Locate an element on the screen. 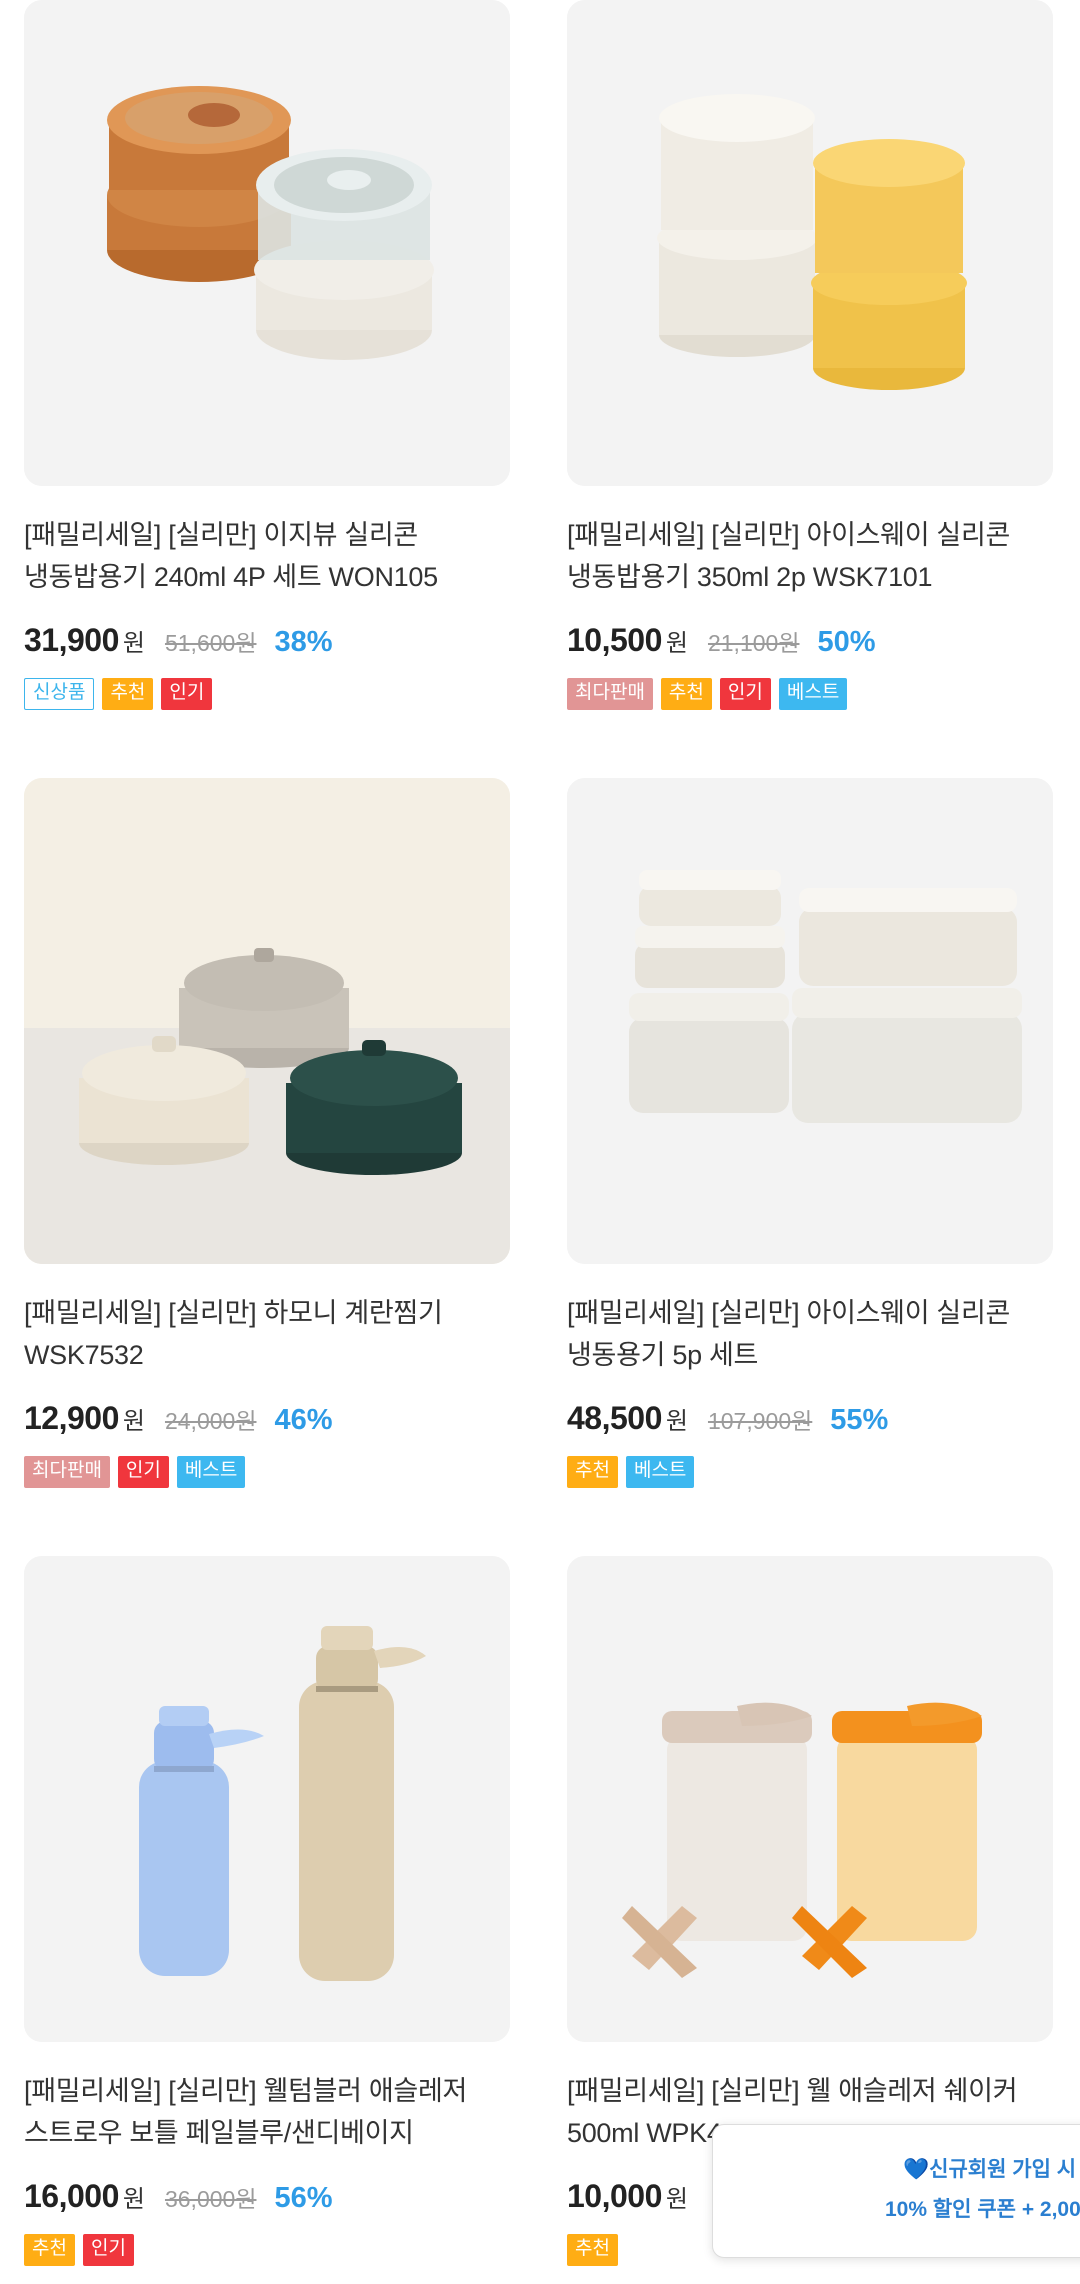 This screenshot has height=2284, width=1080. sale-price: 12,900 is located at coordinates (71, 1418).